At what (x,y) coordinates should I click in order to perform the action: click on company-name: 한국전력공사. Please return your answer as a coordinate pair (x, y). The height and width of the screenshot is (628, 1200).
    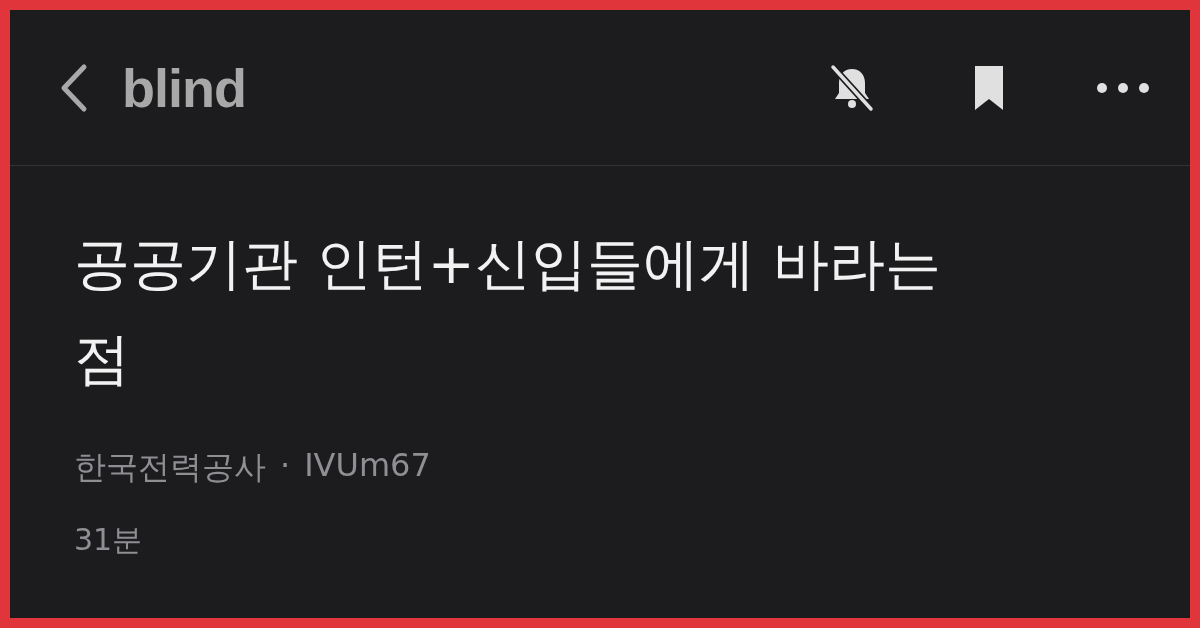
    Looking at the image, I should click on (170, 467).